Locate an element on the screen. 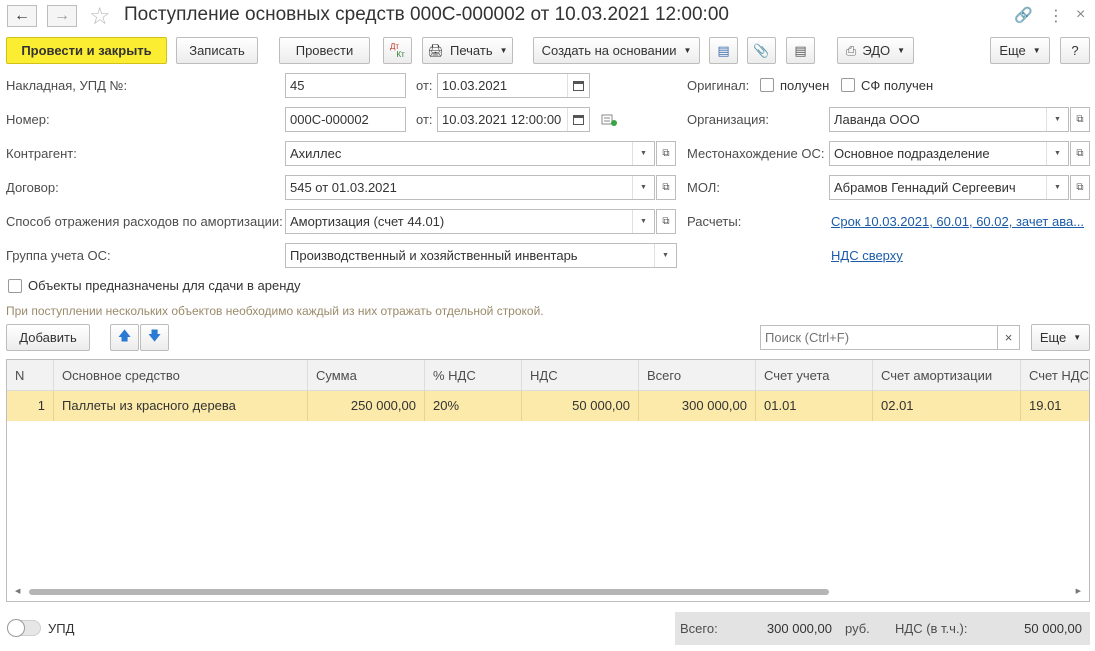 This screenshot has height=651, width=1095. asset-group-label: Группа учета ОС: is located at coordinates (58, 255).